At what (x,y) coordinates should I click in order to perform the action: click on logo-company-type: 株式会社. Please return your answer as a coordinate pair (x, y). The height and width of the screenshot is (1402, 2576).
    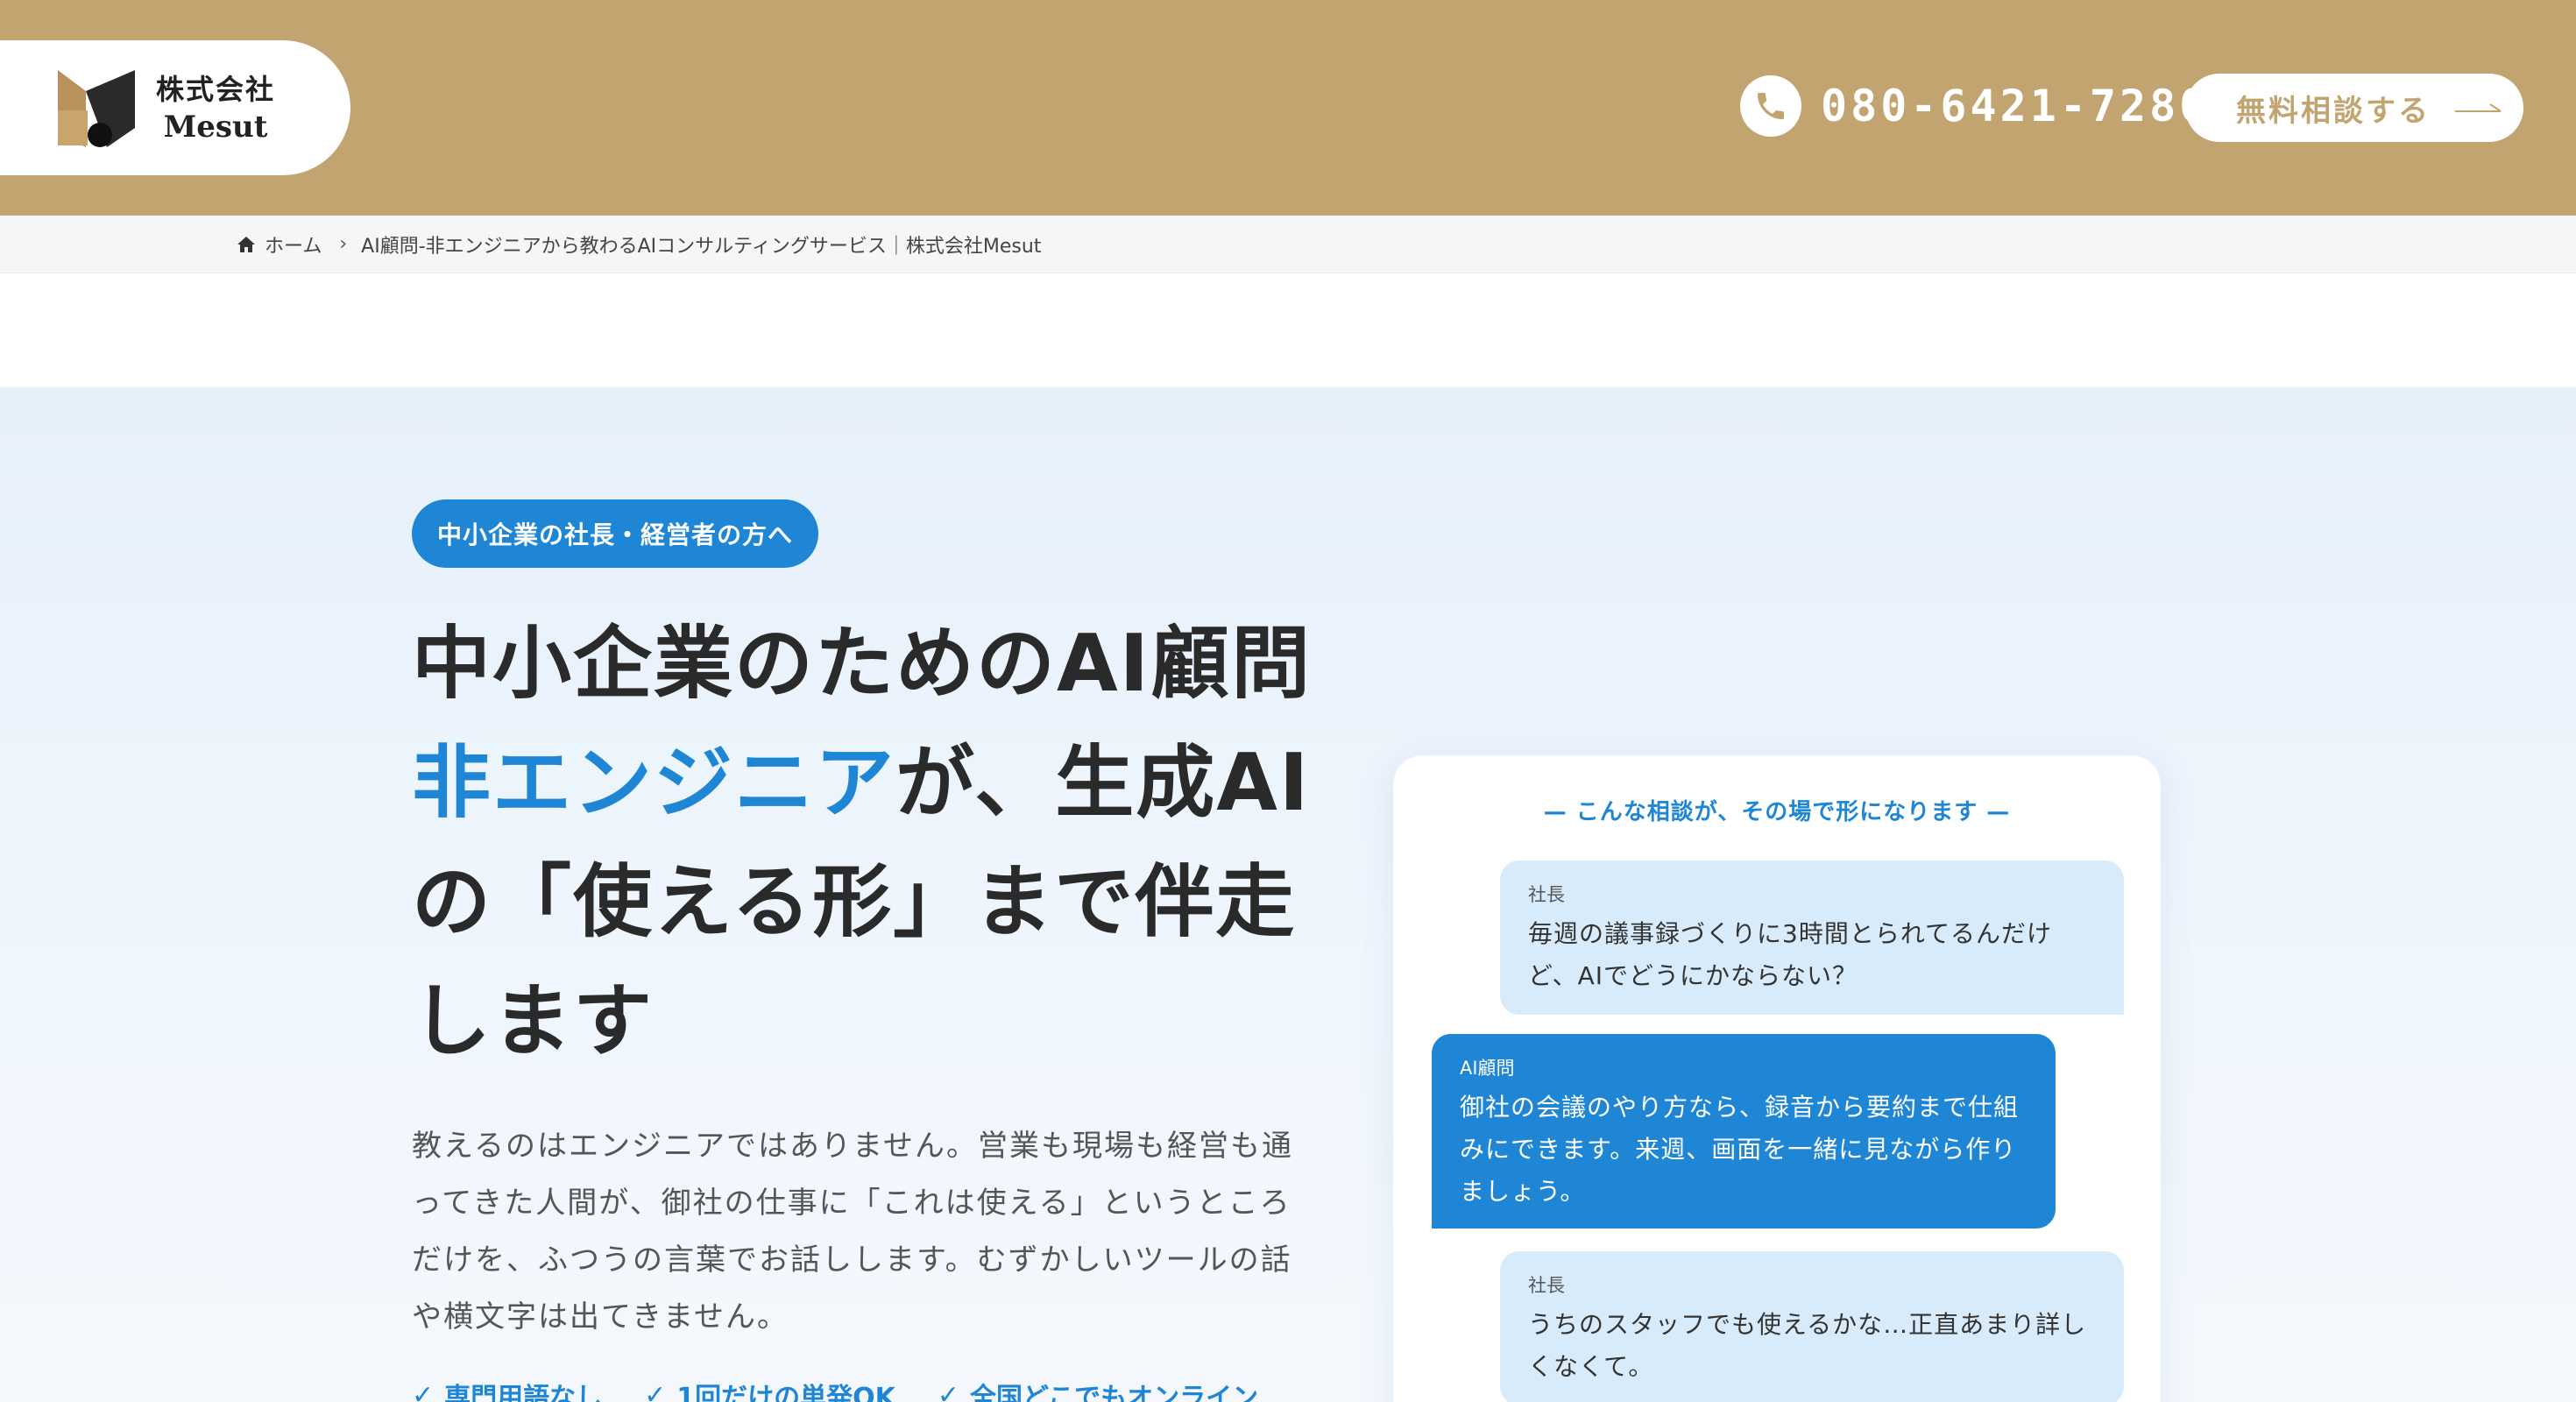
    Looking at the image, I should click on (216, 89).